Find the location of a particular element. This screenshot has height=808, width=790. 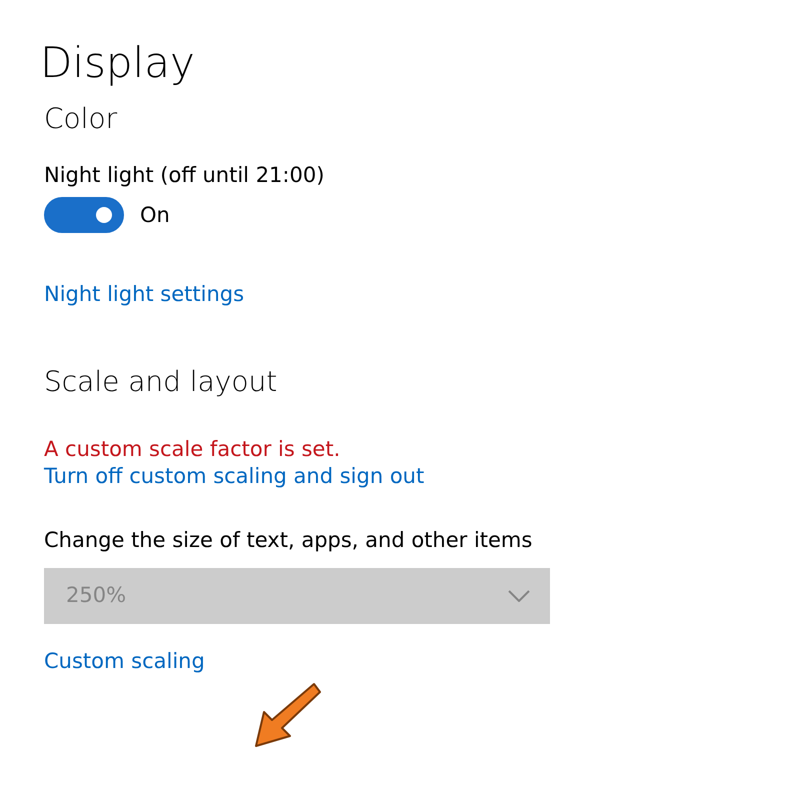

settings-link: Night light settings is located at coordinates (144, 295).